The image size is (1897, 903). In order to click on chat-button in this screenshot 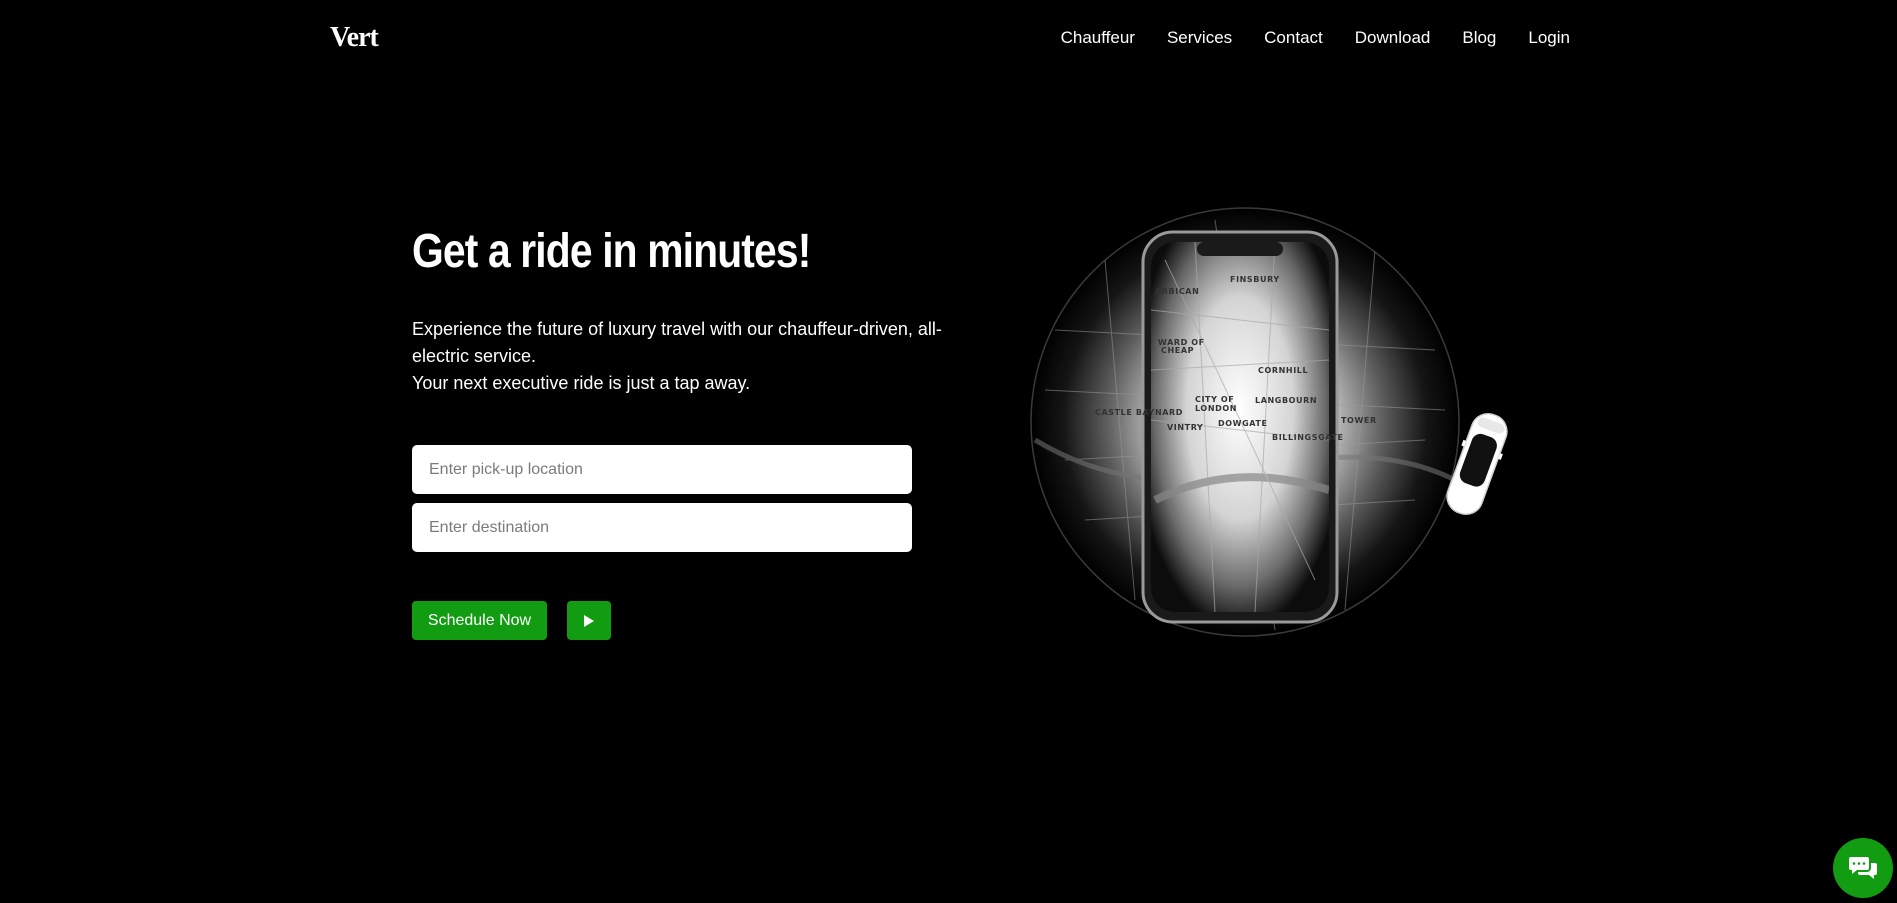, I will do `click(1863, 868)`.